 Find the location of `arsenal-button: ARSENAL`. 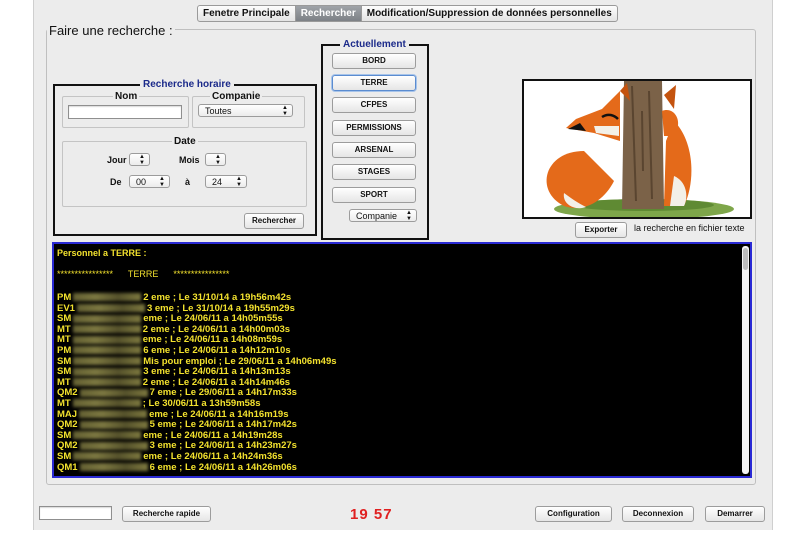

arsenal-button: ARSENAL is located at coordinates (374, 150).